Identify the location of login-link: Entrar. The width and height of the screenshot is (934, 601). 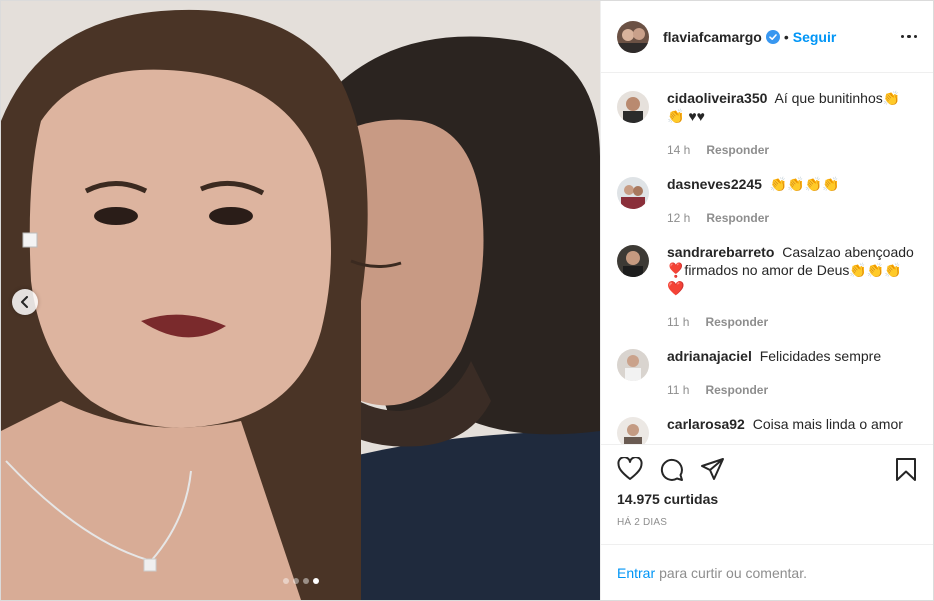
(636, 573).